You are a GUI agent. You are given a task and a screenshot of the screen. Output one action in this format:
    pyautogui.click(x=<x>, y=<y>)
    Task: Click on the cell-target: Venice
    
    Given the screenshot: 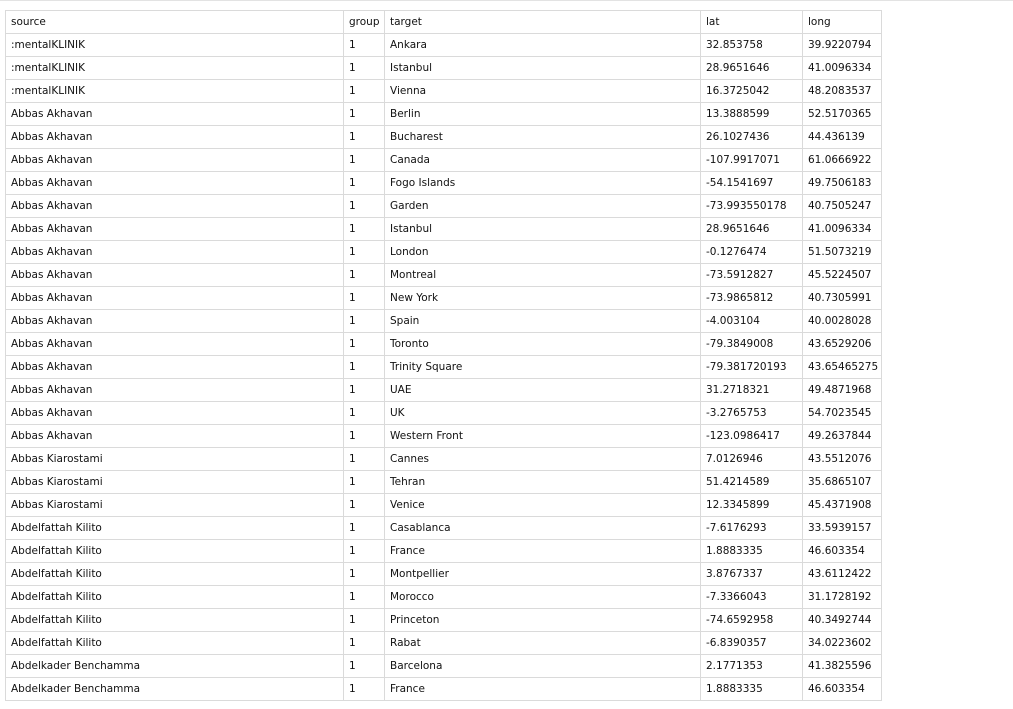 What is the action you would take?
    pyautogui.click(x=542, y=505)
    